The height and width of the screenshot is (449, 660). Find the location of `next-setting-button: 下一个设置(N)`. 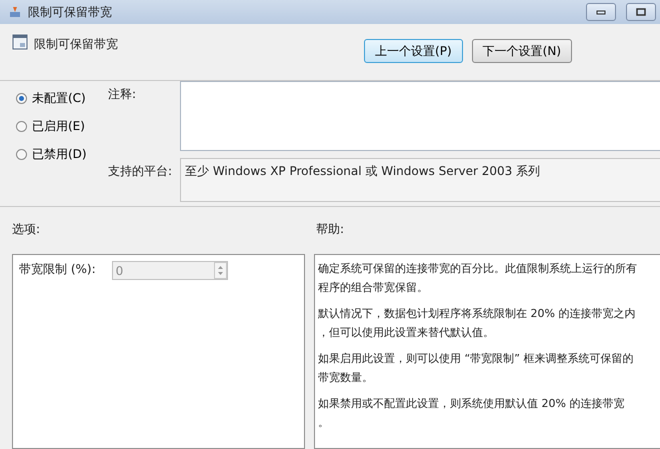

next-setting-button: 下一个设置(N) is located at coordinates (522, 51).